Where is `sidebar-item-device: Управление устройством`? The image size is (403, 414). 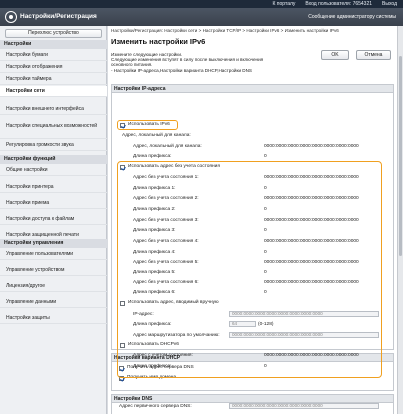
sidebar-item-device: Управление устройством is located at coordinates (53, 270).